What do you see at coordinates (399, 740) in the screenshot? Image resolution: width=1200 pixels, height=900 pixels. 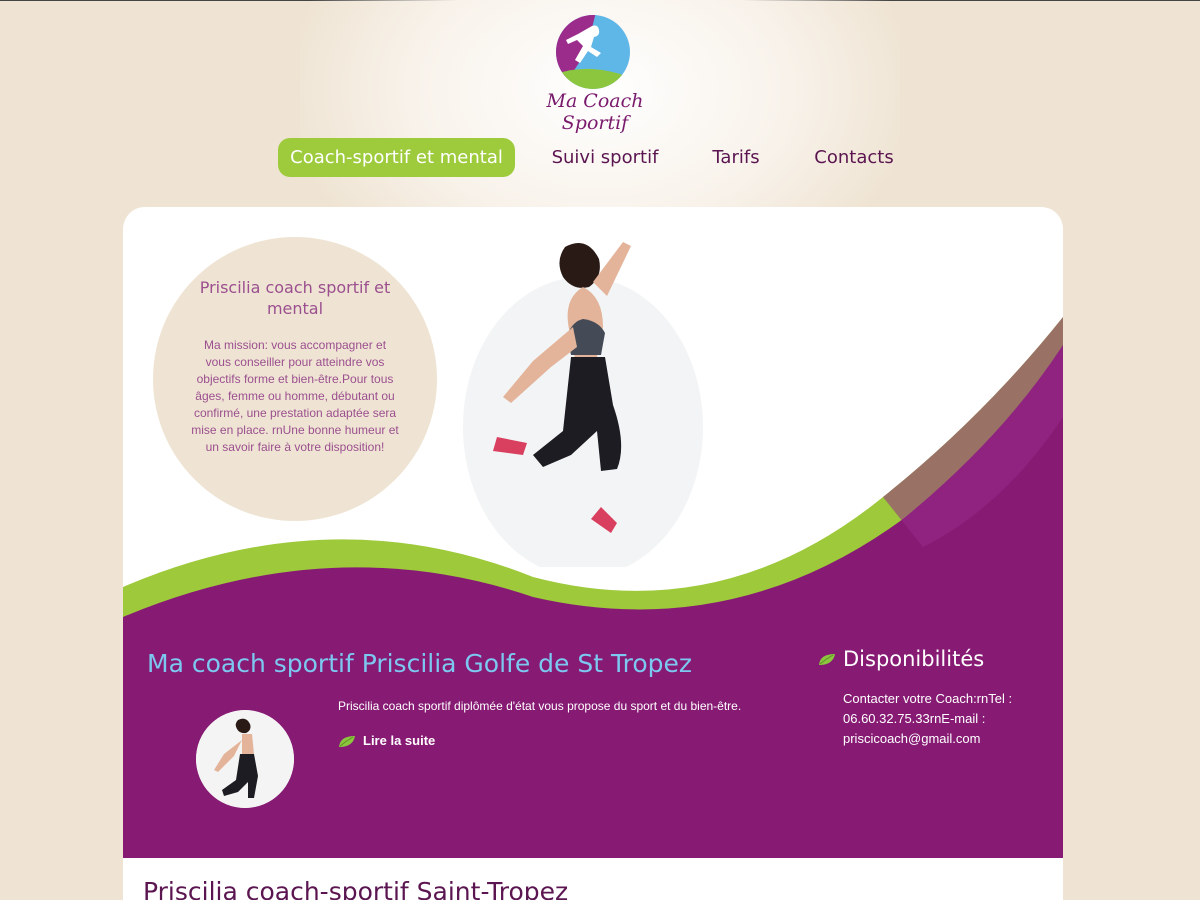 I see `read-more-label: Lire la suite` at bounding box center [399, 740].